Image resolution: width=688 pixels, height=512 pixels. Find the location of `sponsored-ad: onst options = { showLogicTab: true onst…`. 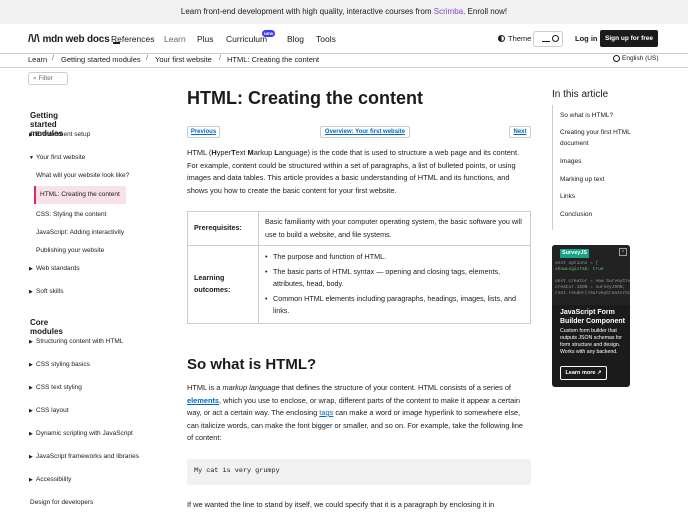

sponsored-ad: onst options = { showLogicTab: true onst… is located at coordinates (591, 316).